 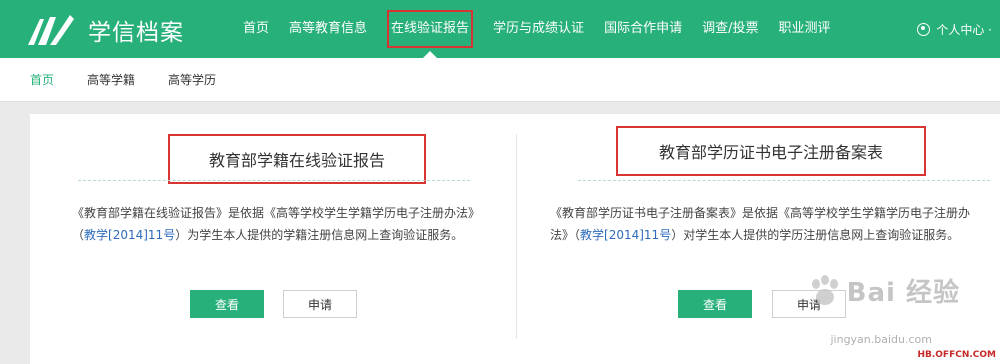 I want to click on nav-career-assessment: 职业测评, so click(x=804, y=29).